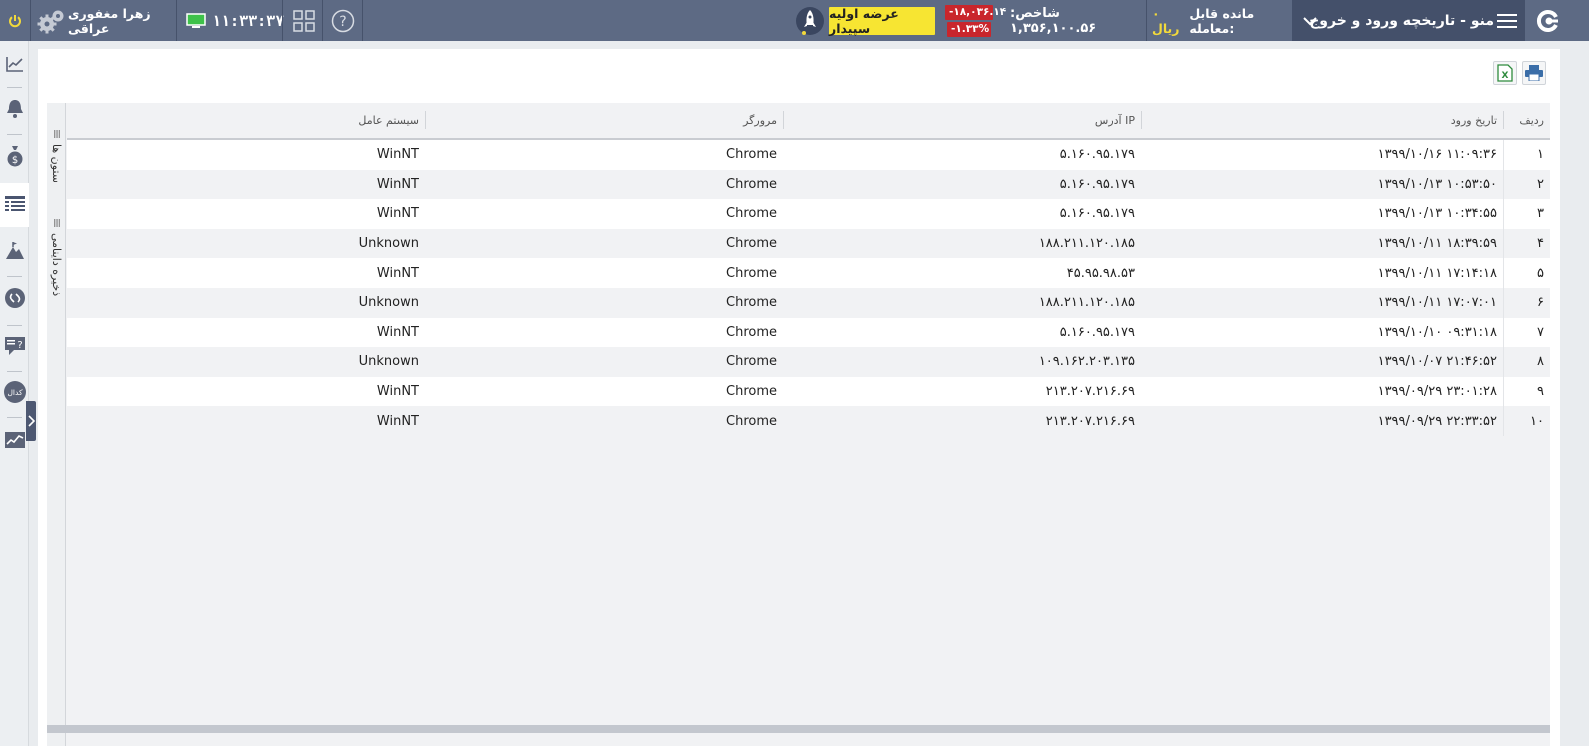 The height and width of the screenshot is (746, 1589). Describe the element at coordinates (1505, 76) in the screenshot. I see `svg-text: X` at that location.